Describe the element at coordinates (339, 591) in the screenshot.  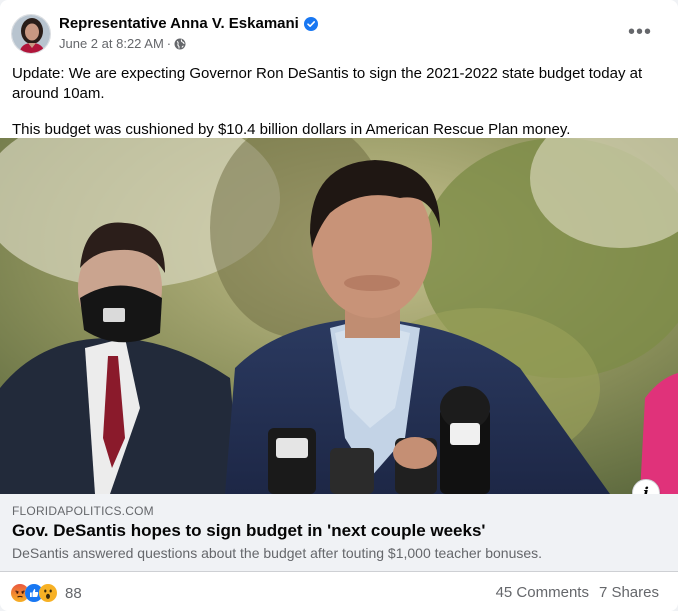
I see `engagement-bar: 88 45 Comments 7 Shares` at that location.